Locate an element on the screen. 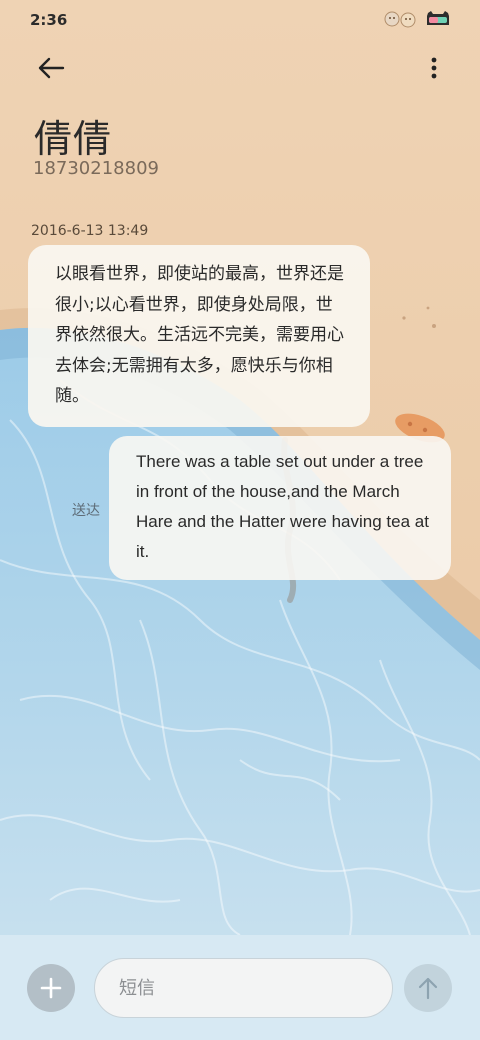 The height and width of the screenshot is (1040, 480). status-time: 2:36 is located at coordinates (49, 20).